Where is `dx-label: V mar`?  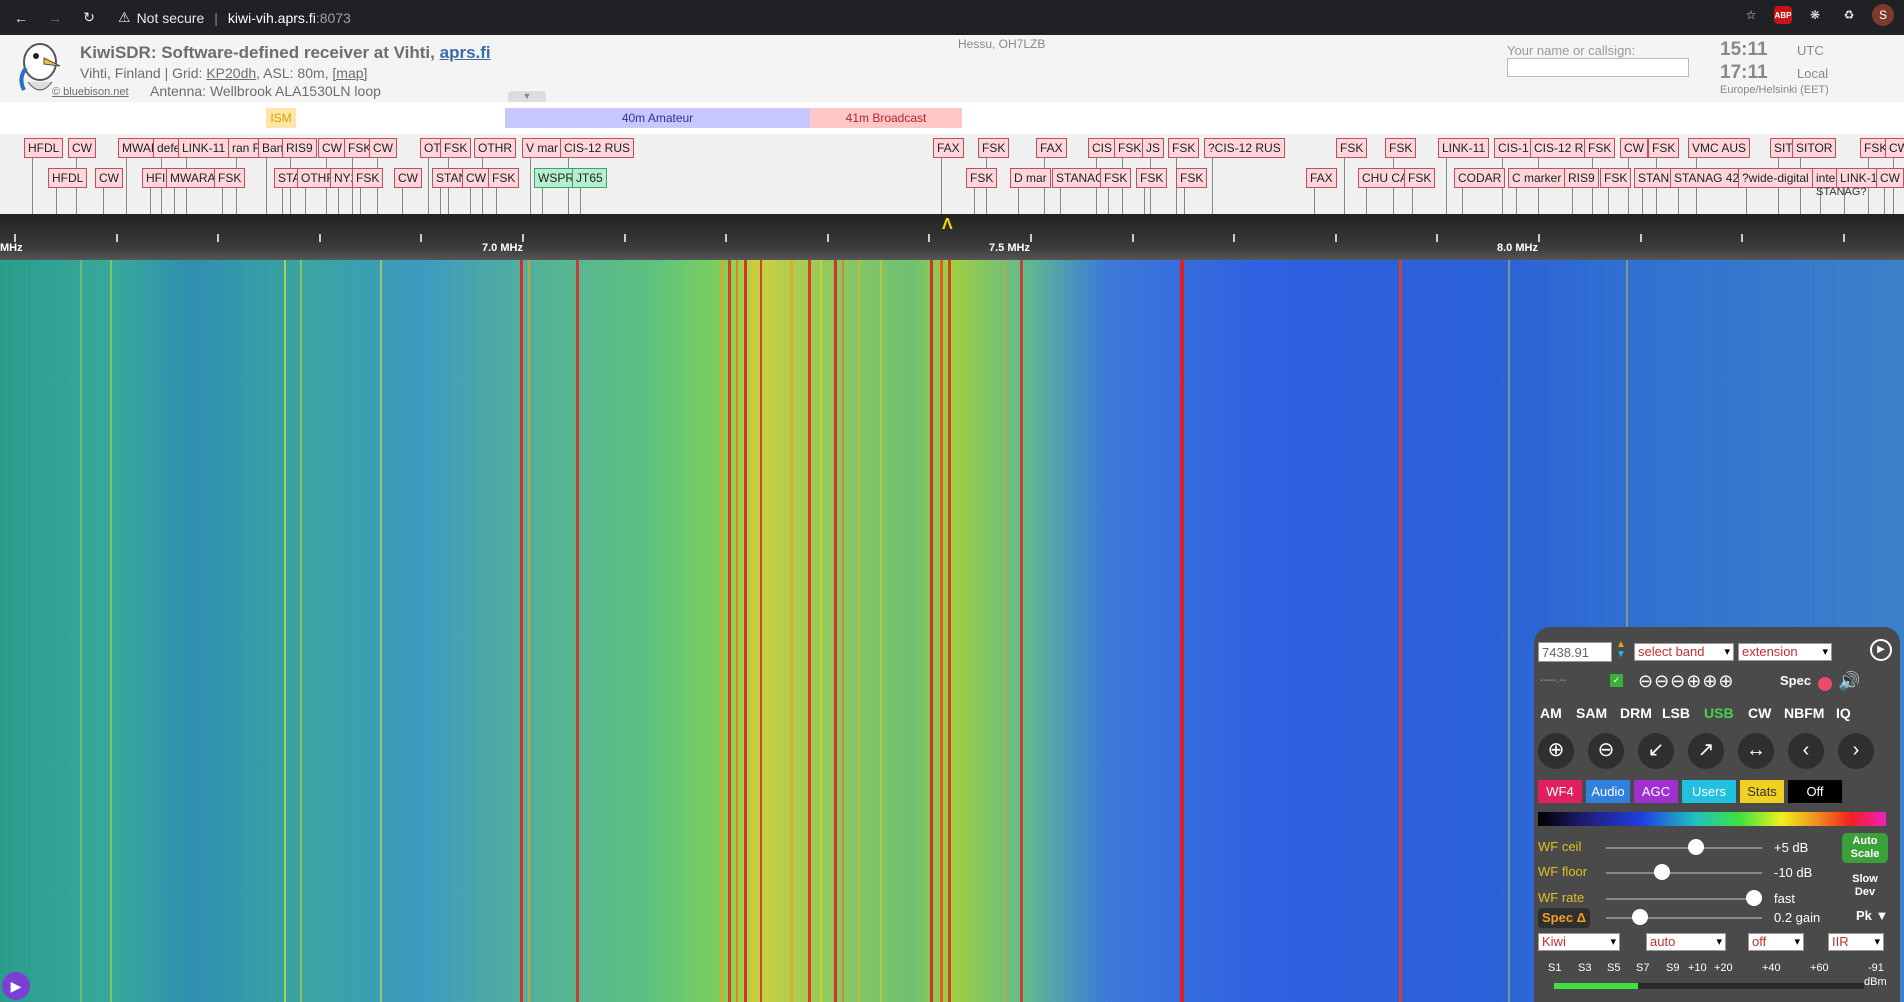 dx-label: V mar is located at coordinates (542, 148).